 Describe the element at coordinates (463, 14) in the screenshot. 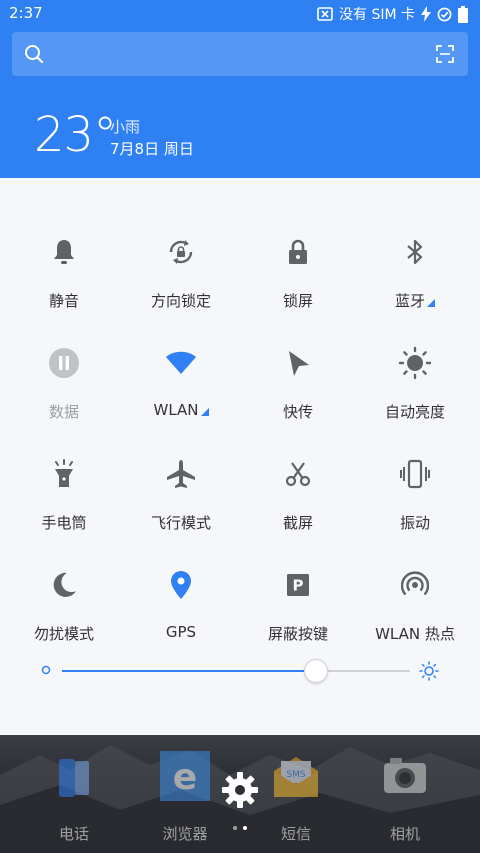

I see `battery-icon` at that location.